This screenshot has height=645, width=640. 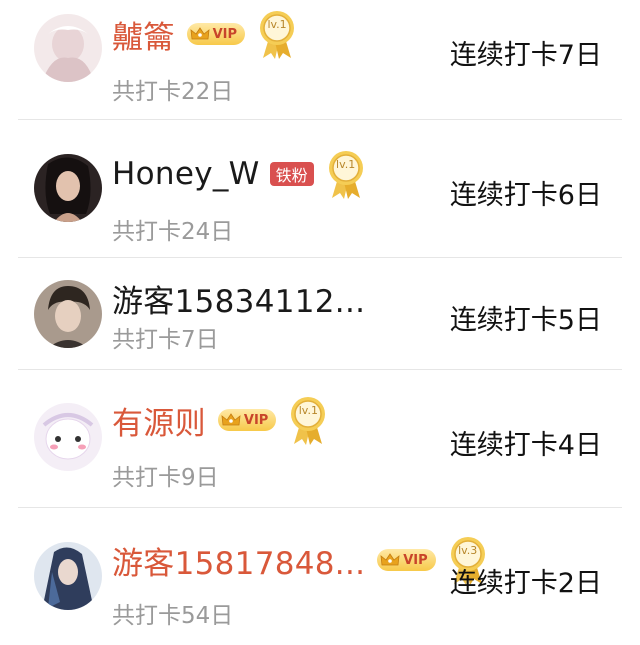 What do you see at coordinates (525, 55) in the screenshot?
I see `streak-label: 连续打卡7日` at bounding box center [525, 55].